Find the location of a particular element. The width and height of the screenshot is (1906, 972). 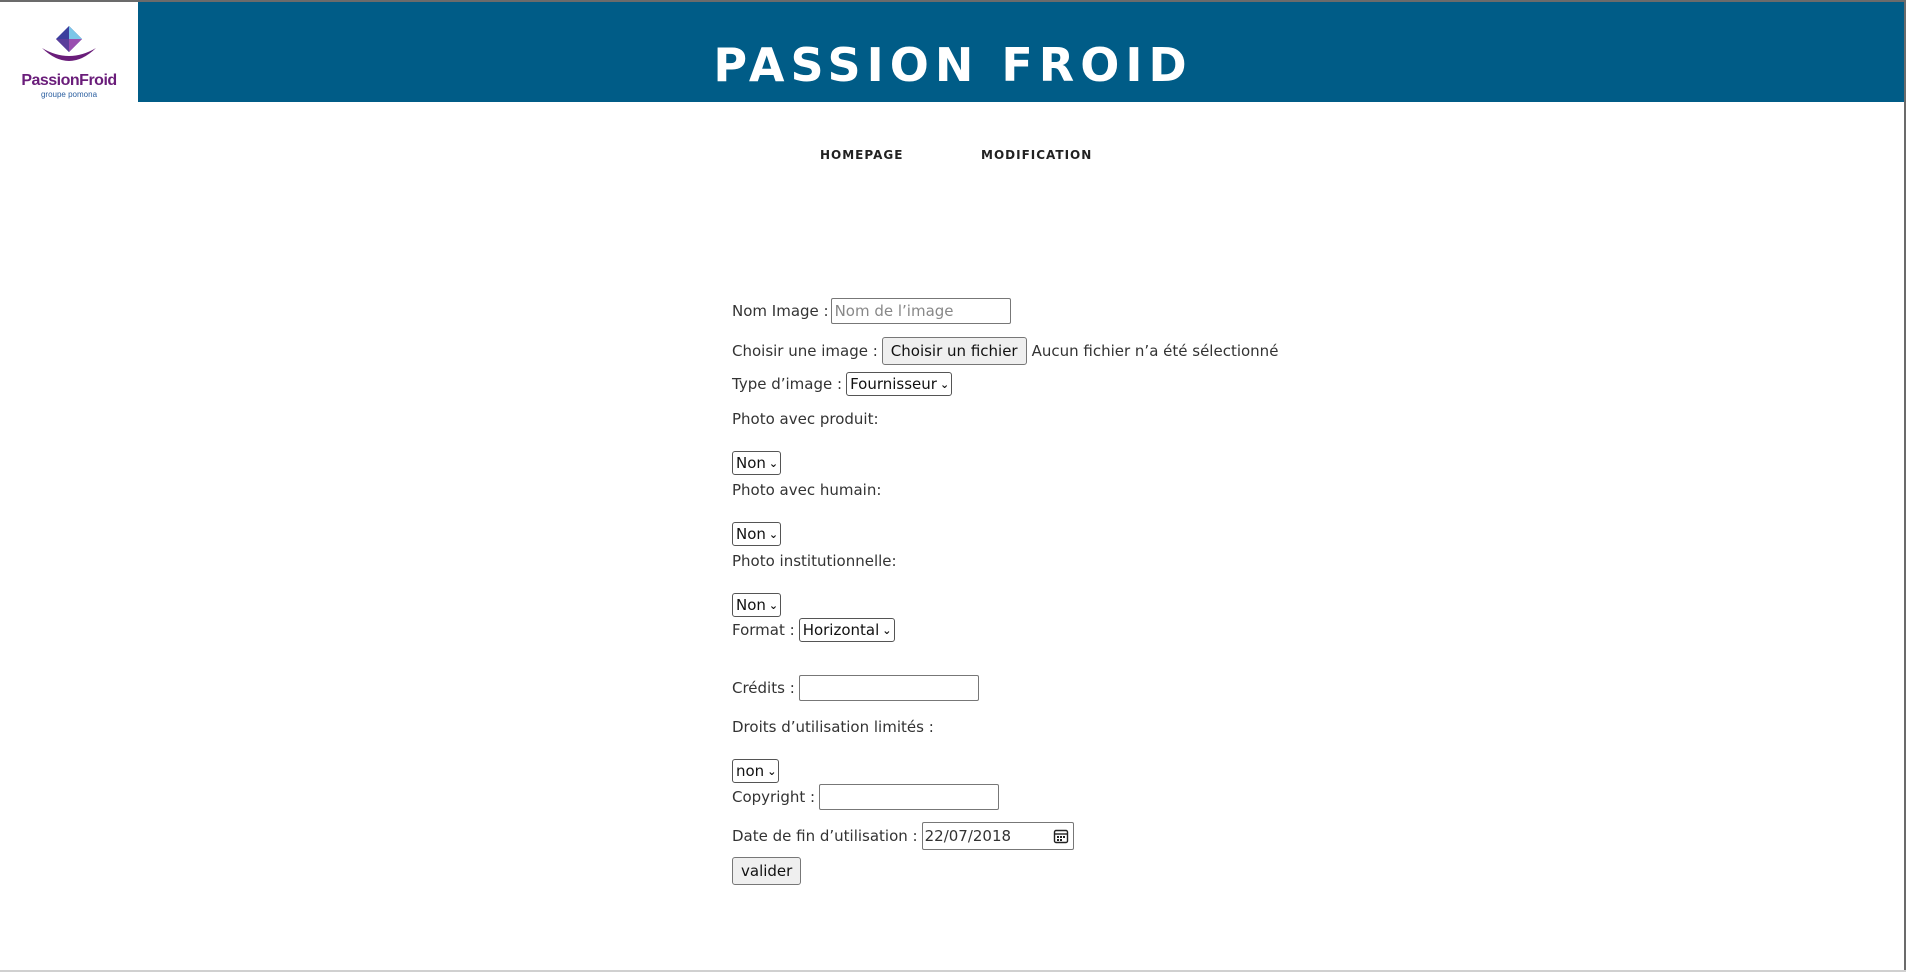

row-submit: valider is located at coordinates (767, 871).